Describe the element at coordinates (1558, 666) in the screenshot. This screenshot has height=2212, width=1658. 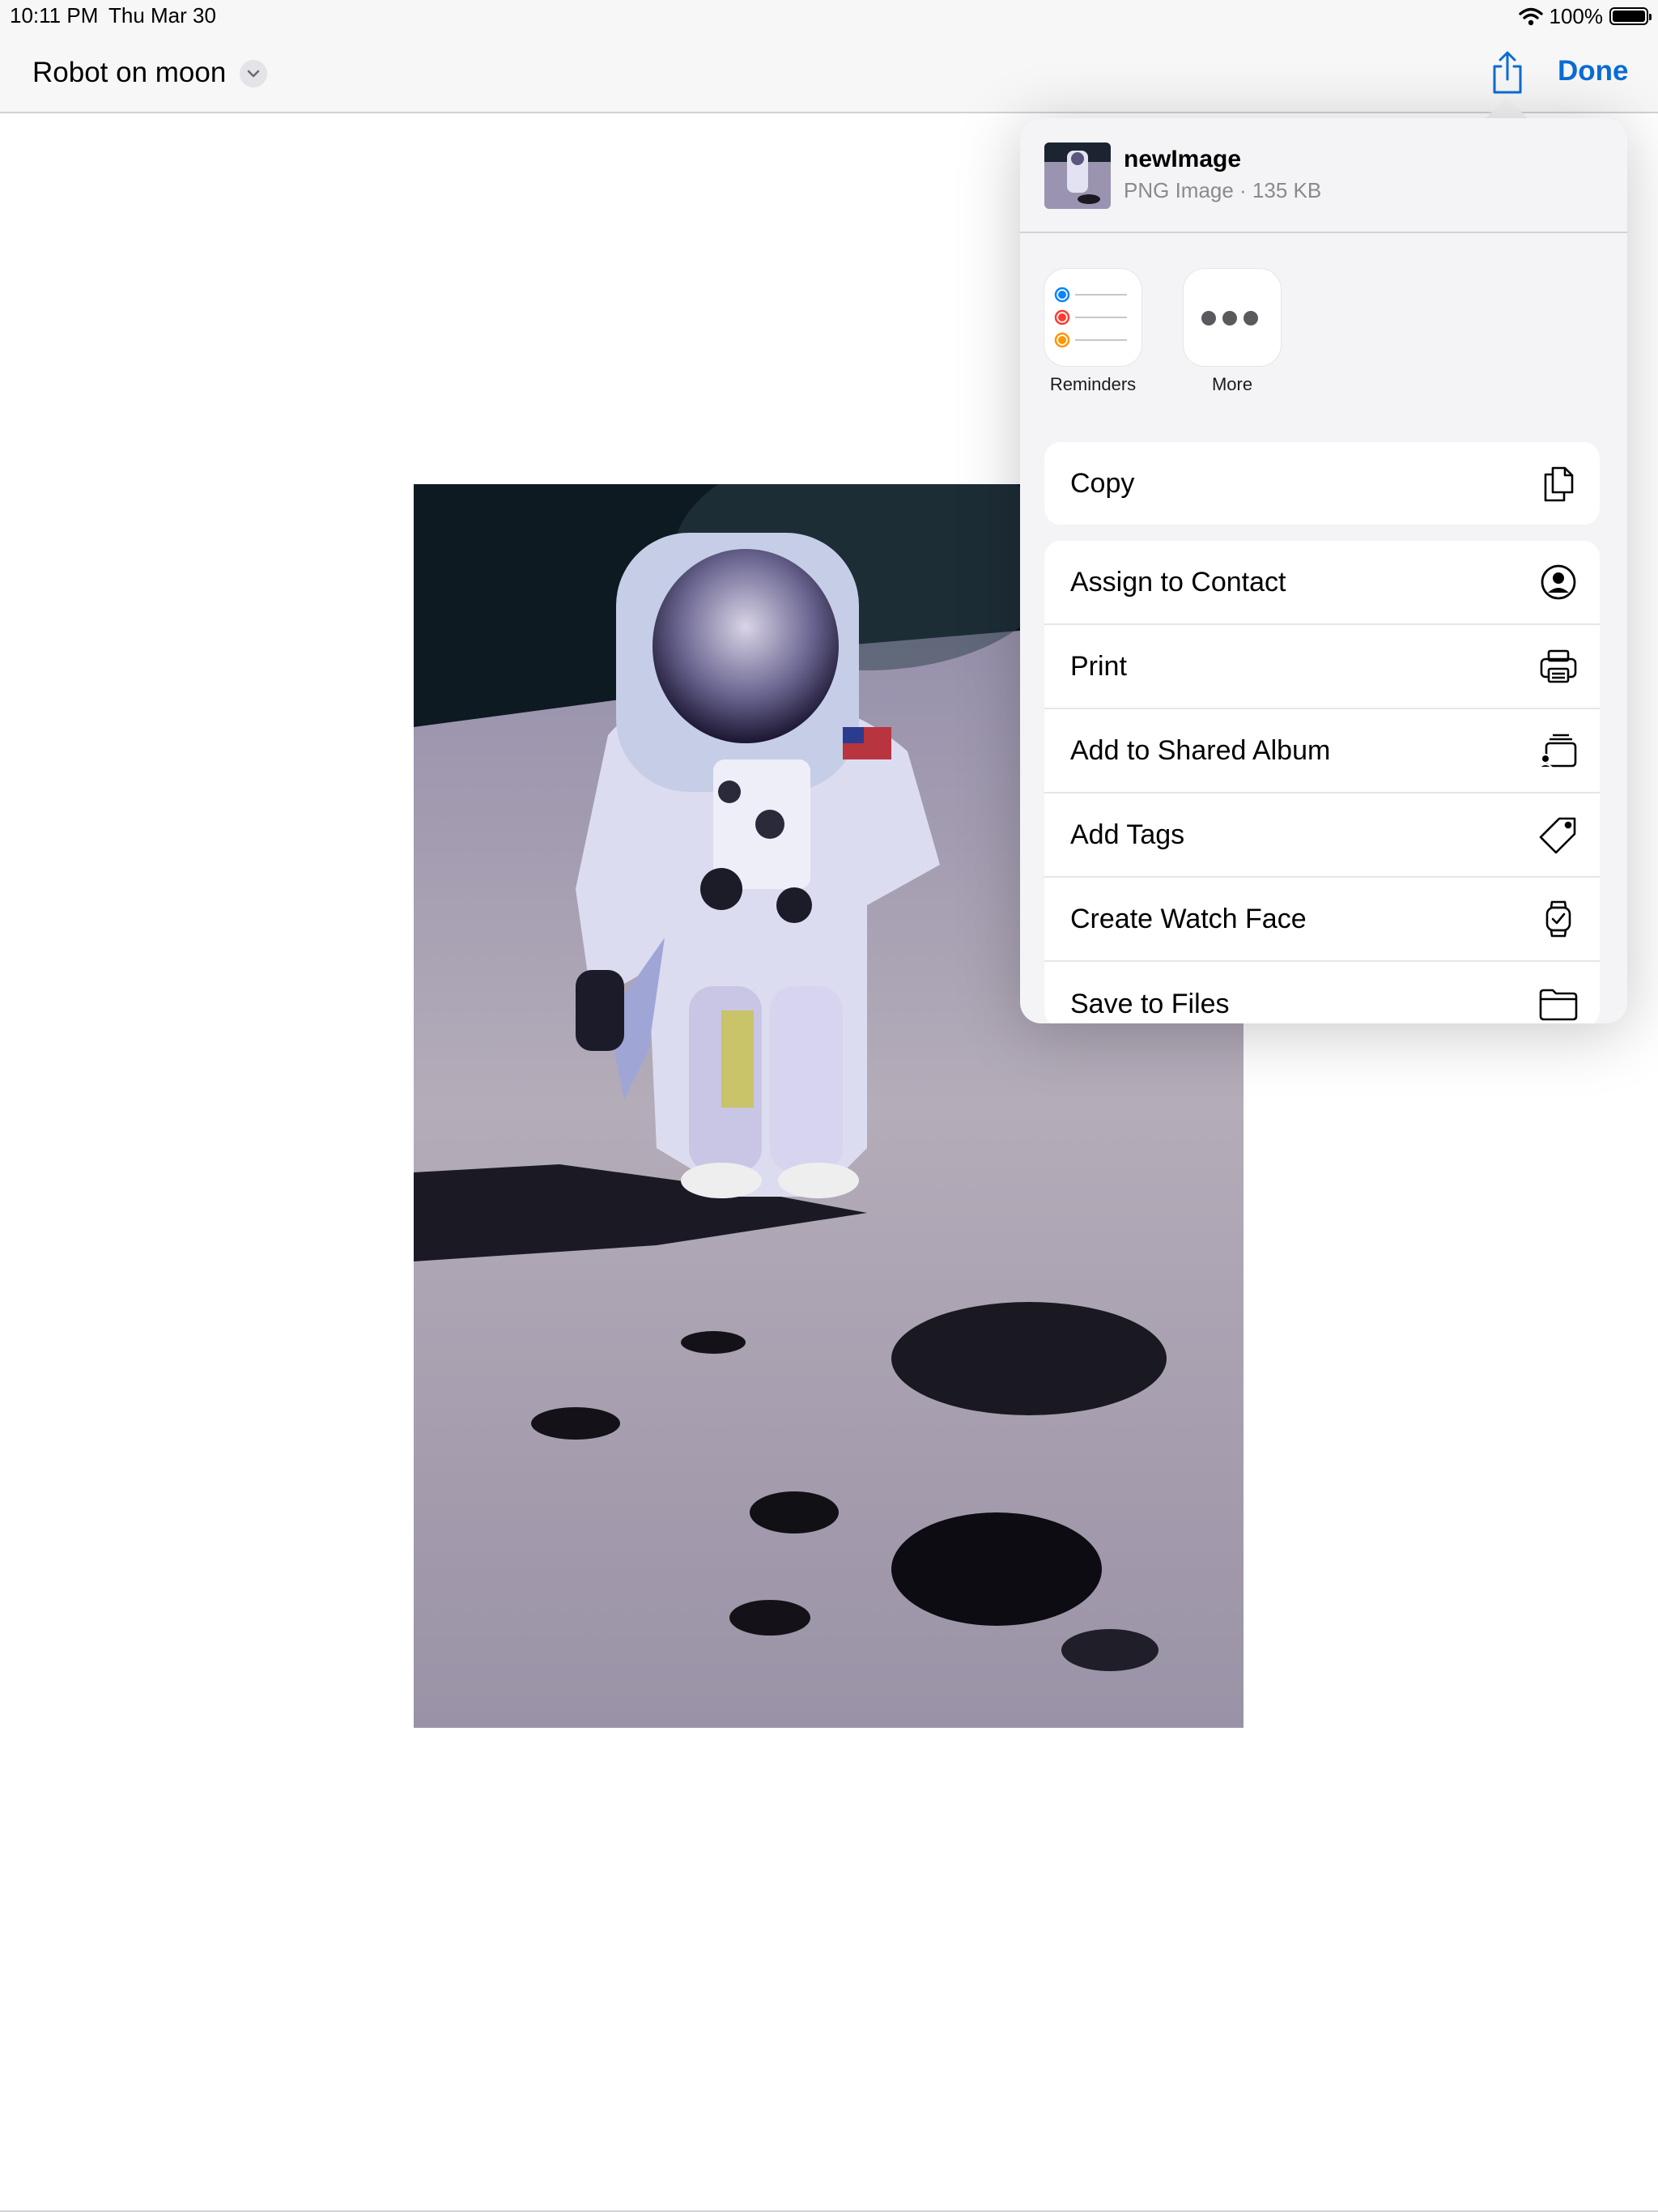
I see `printer-icon` at that location.